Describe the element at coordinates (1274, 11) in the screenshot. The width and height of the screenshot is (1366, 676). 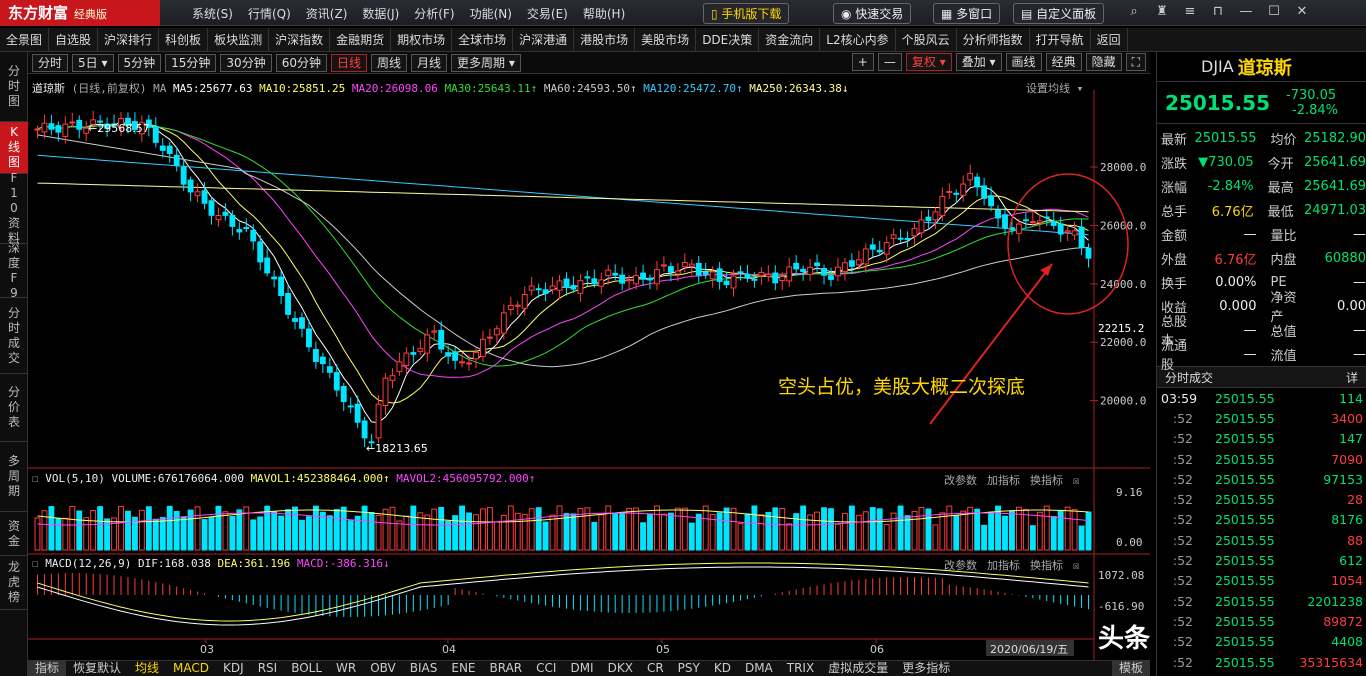
I see `maximize-icon: ☐` at that location.